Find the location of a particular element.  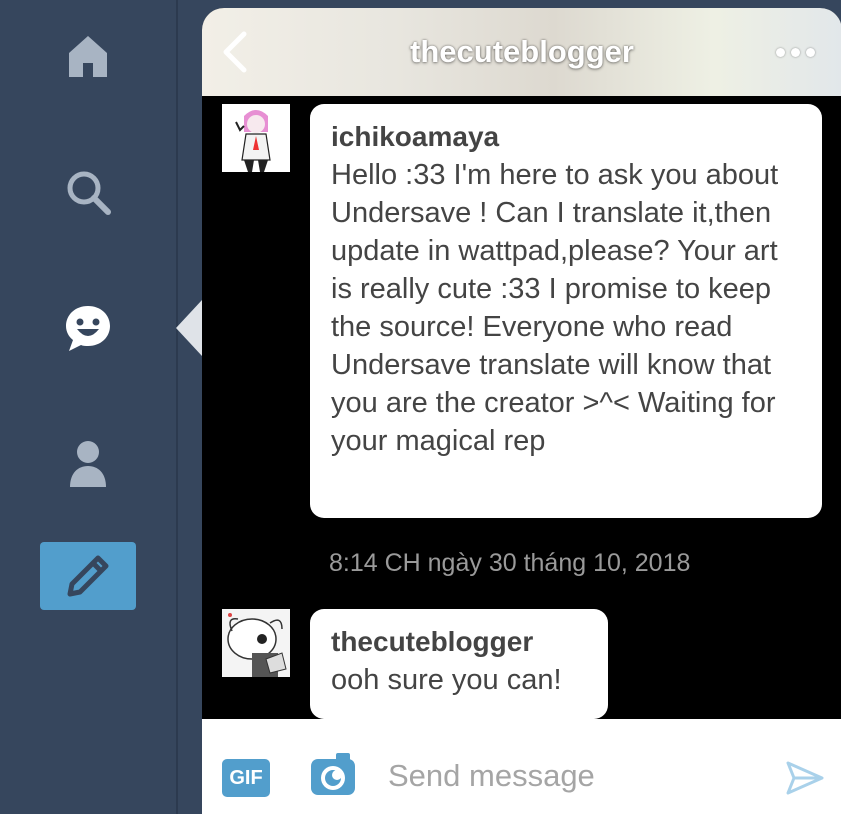

search-icon is located at coordinates (88, 192).